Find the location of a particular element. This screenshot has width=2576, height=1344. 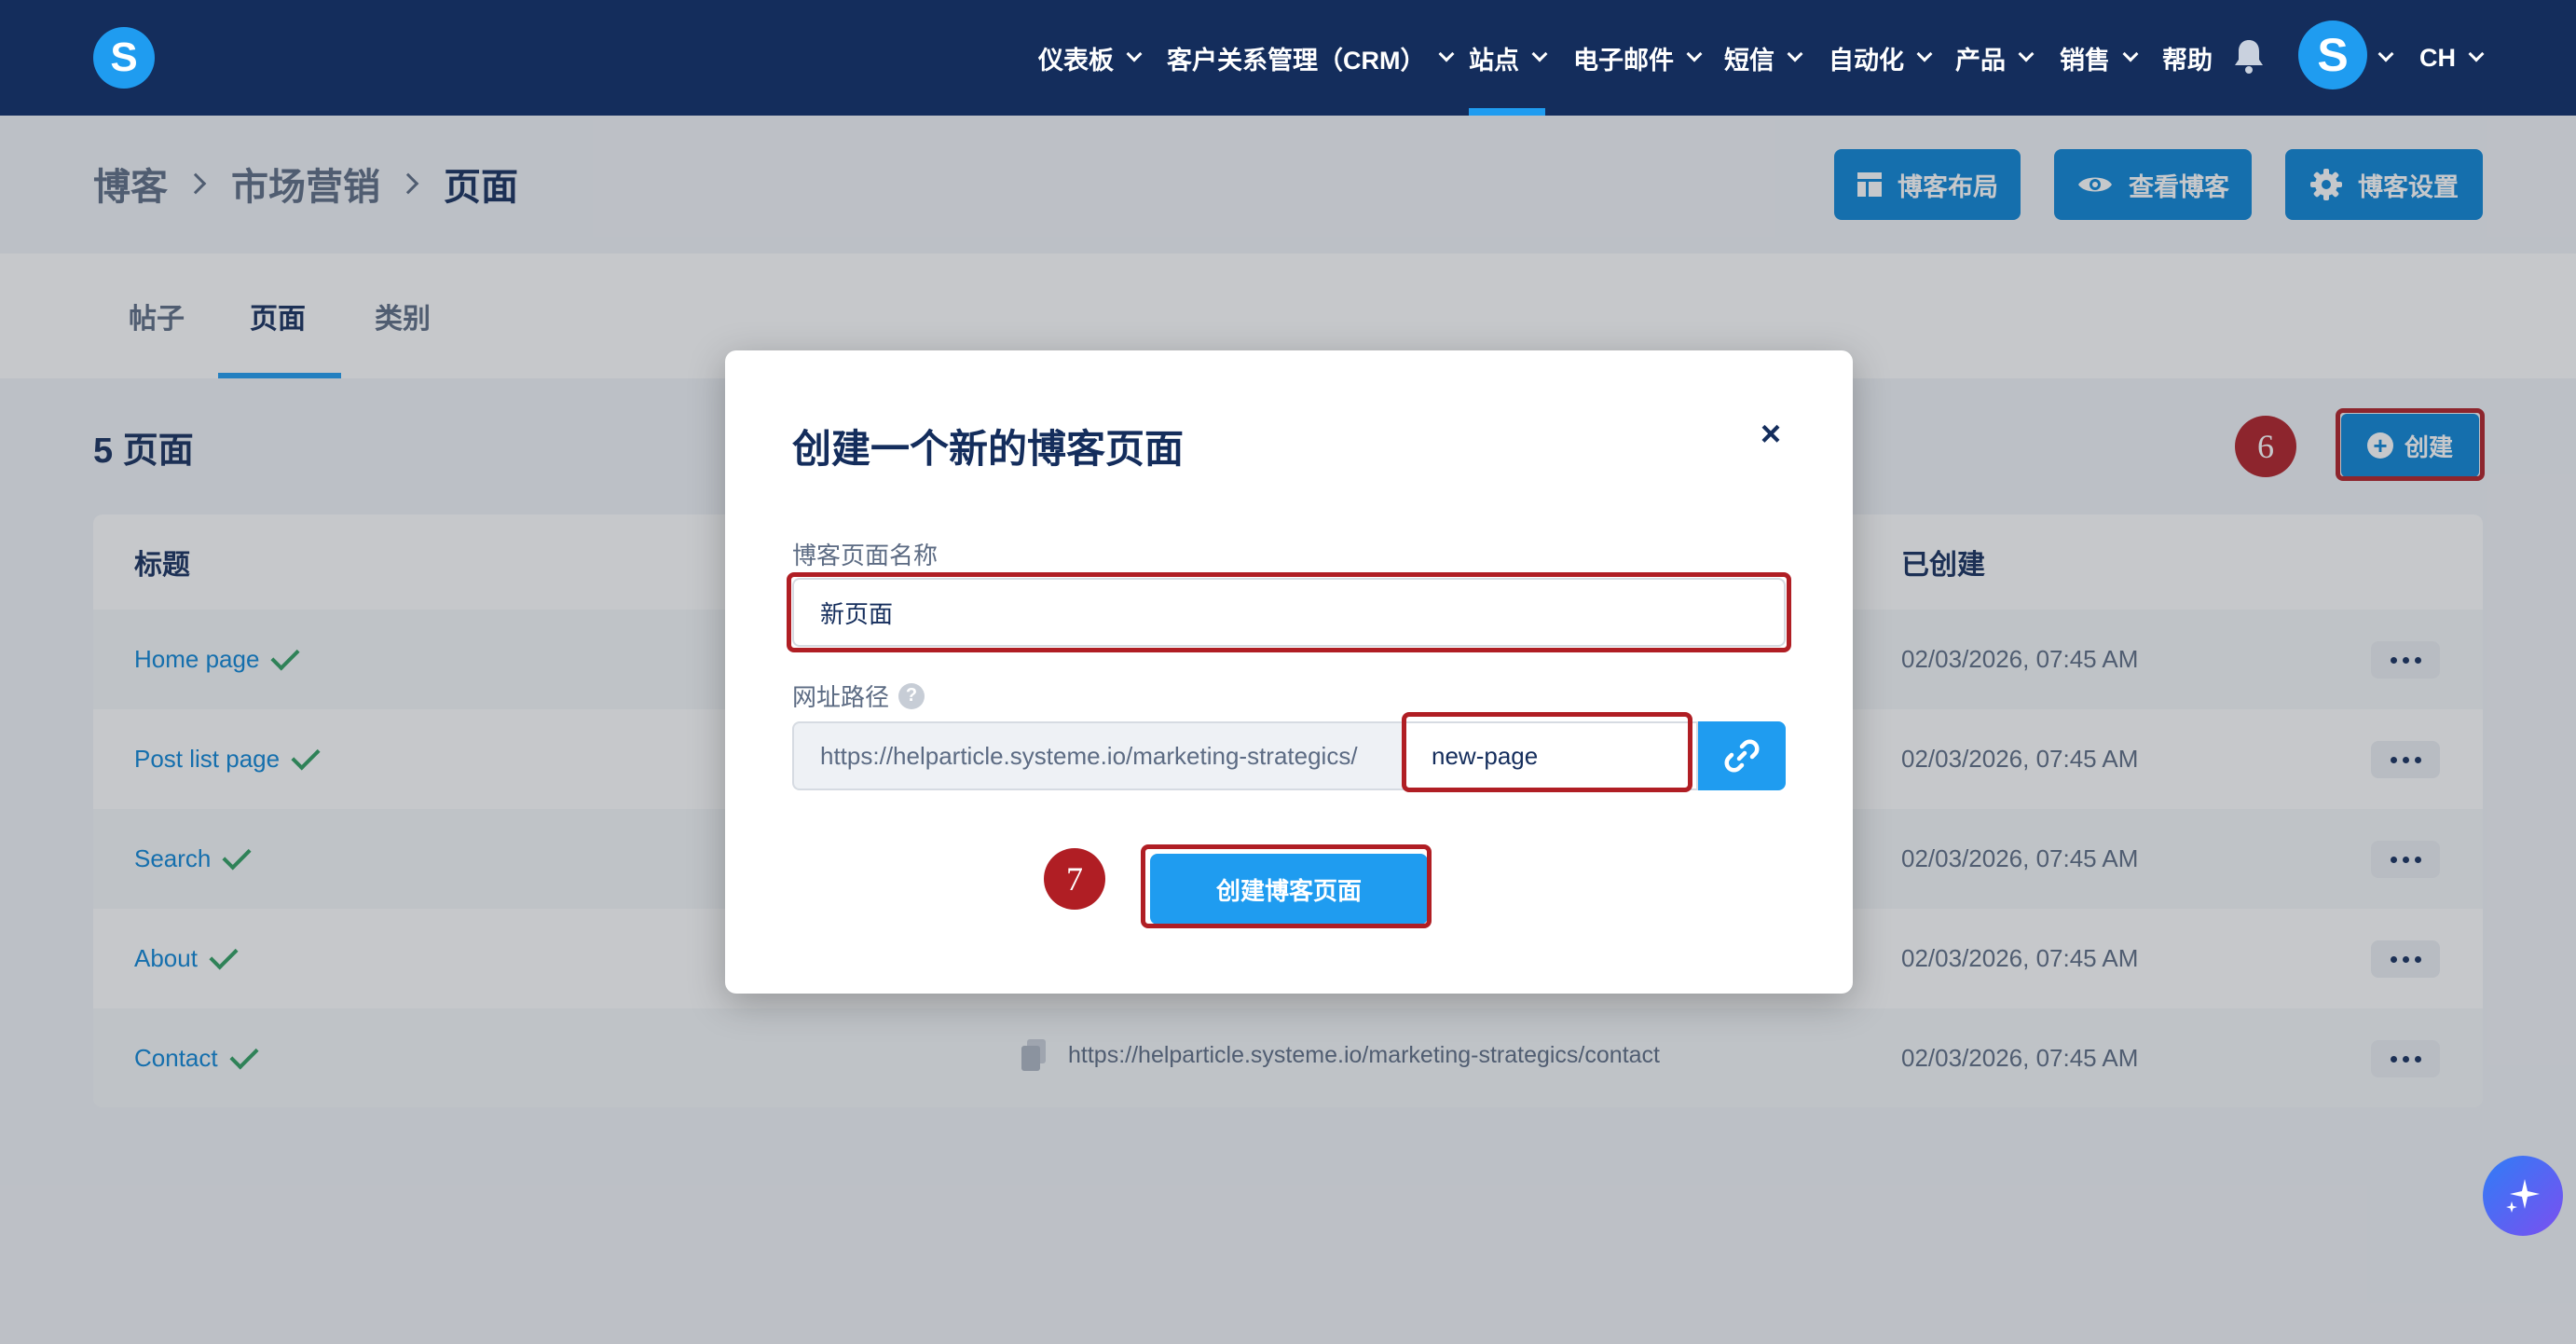

page-name-label: 博客页面名称 is located at coordinates (865, 555).